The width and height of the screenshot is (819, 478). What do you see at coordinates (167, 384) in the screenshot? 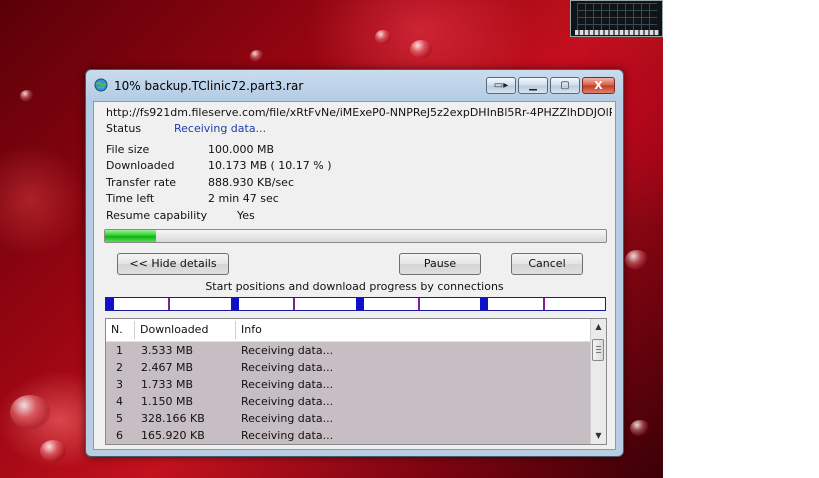
I see `row-downloaded: 1.733 MB` at bounding box center [167, 384].